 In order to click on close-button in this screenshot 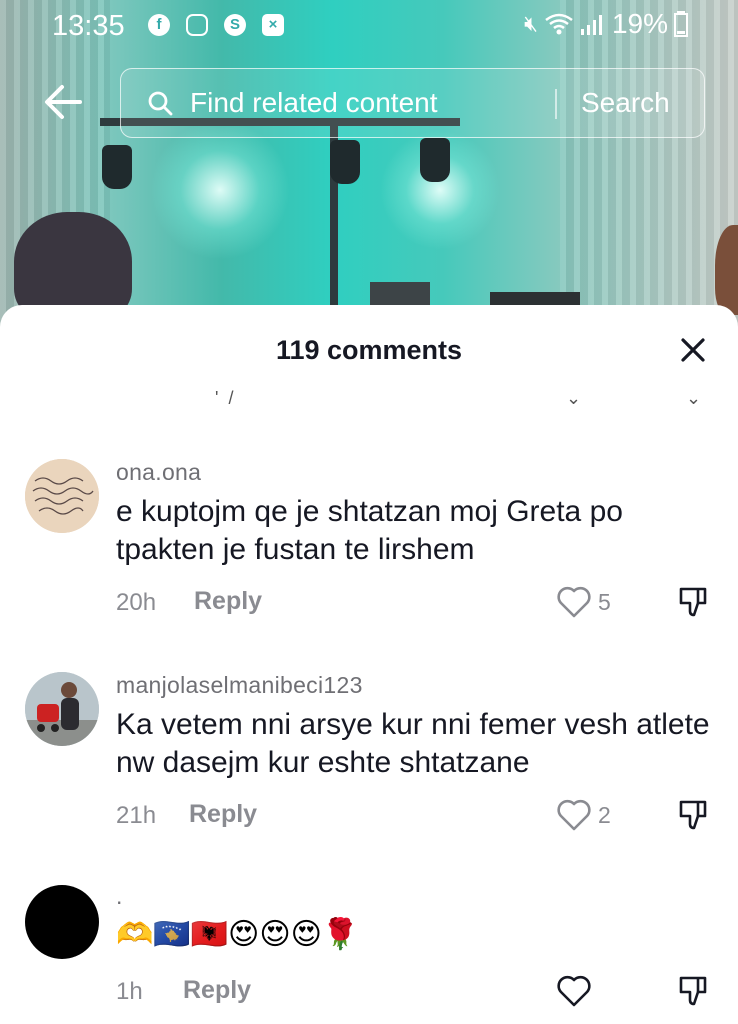, I will do `click(693, 350)`.